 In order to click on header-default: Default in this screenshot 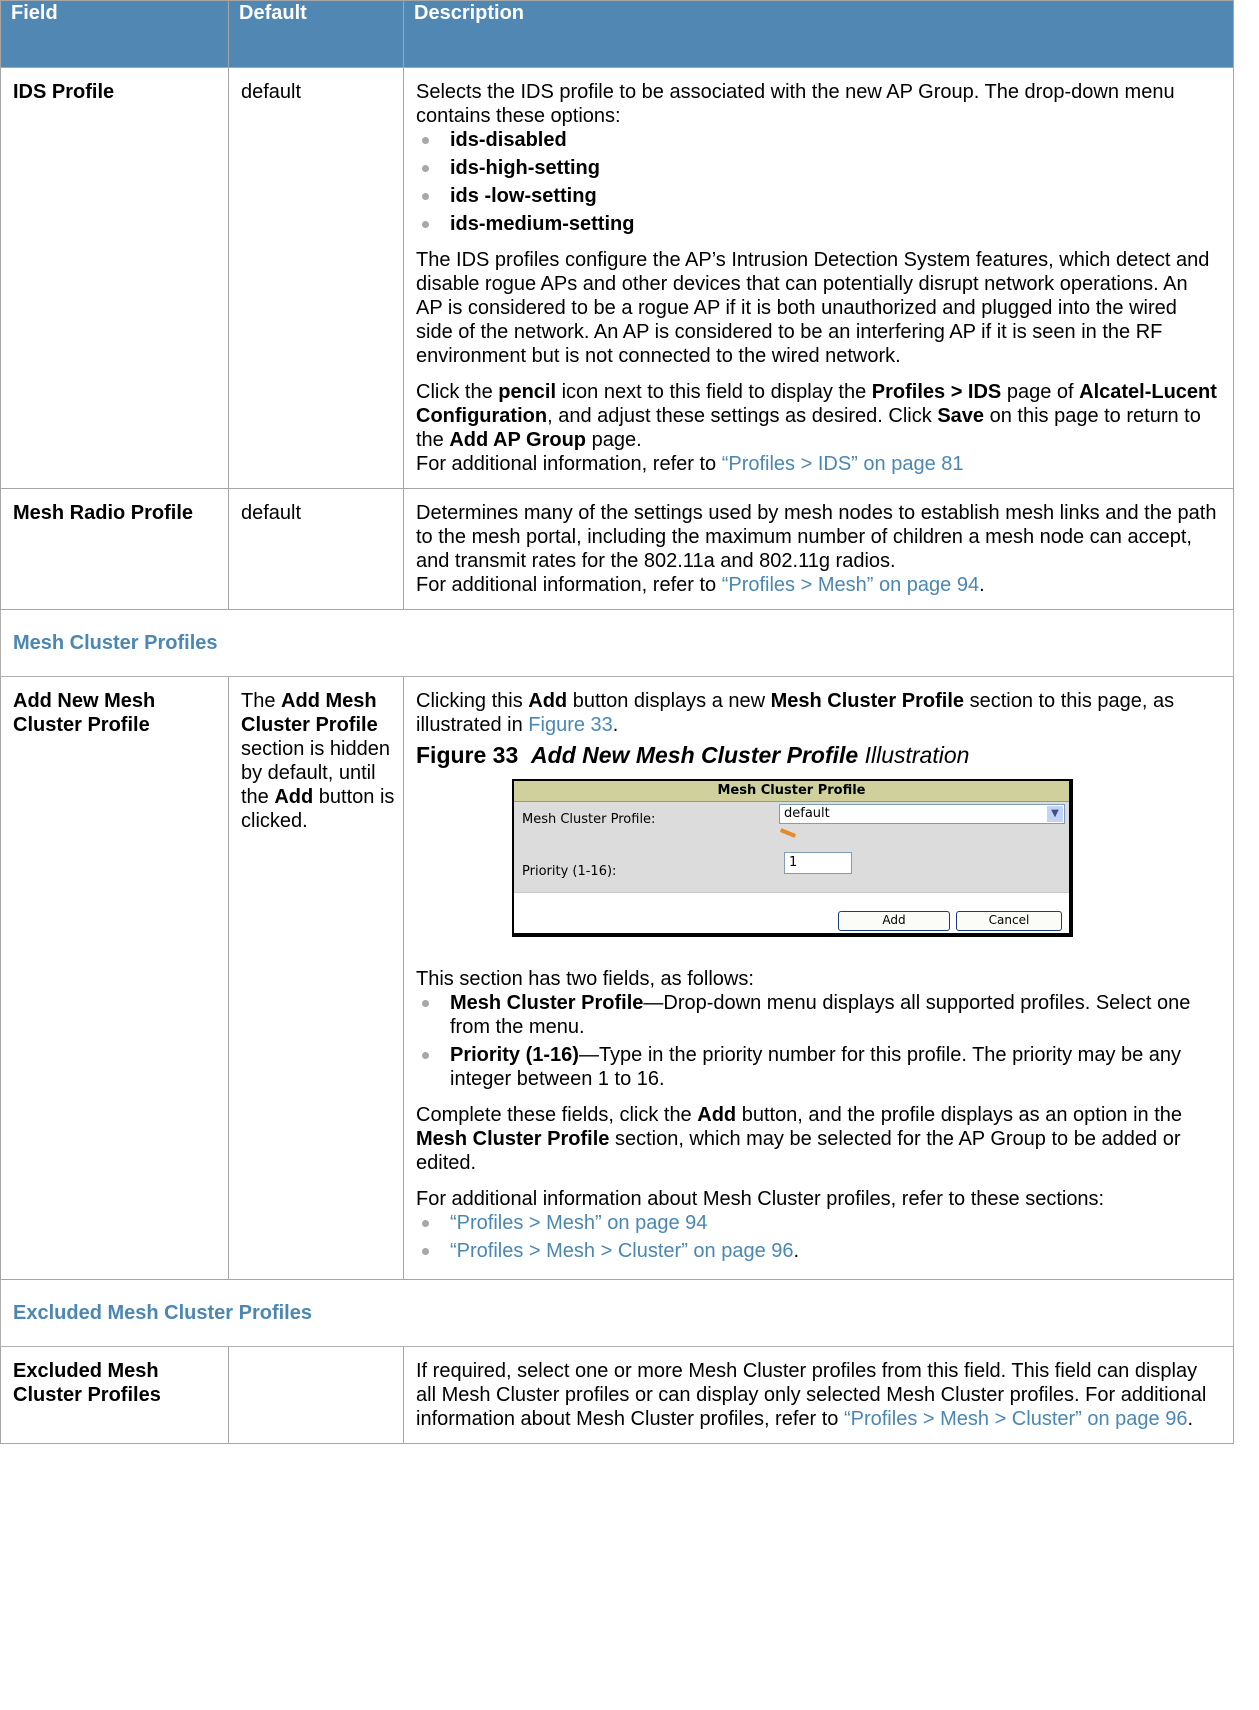, I will do `click(316, 34)`.